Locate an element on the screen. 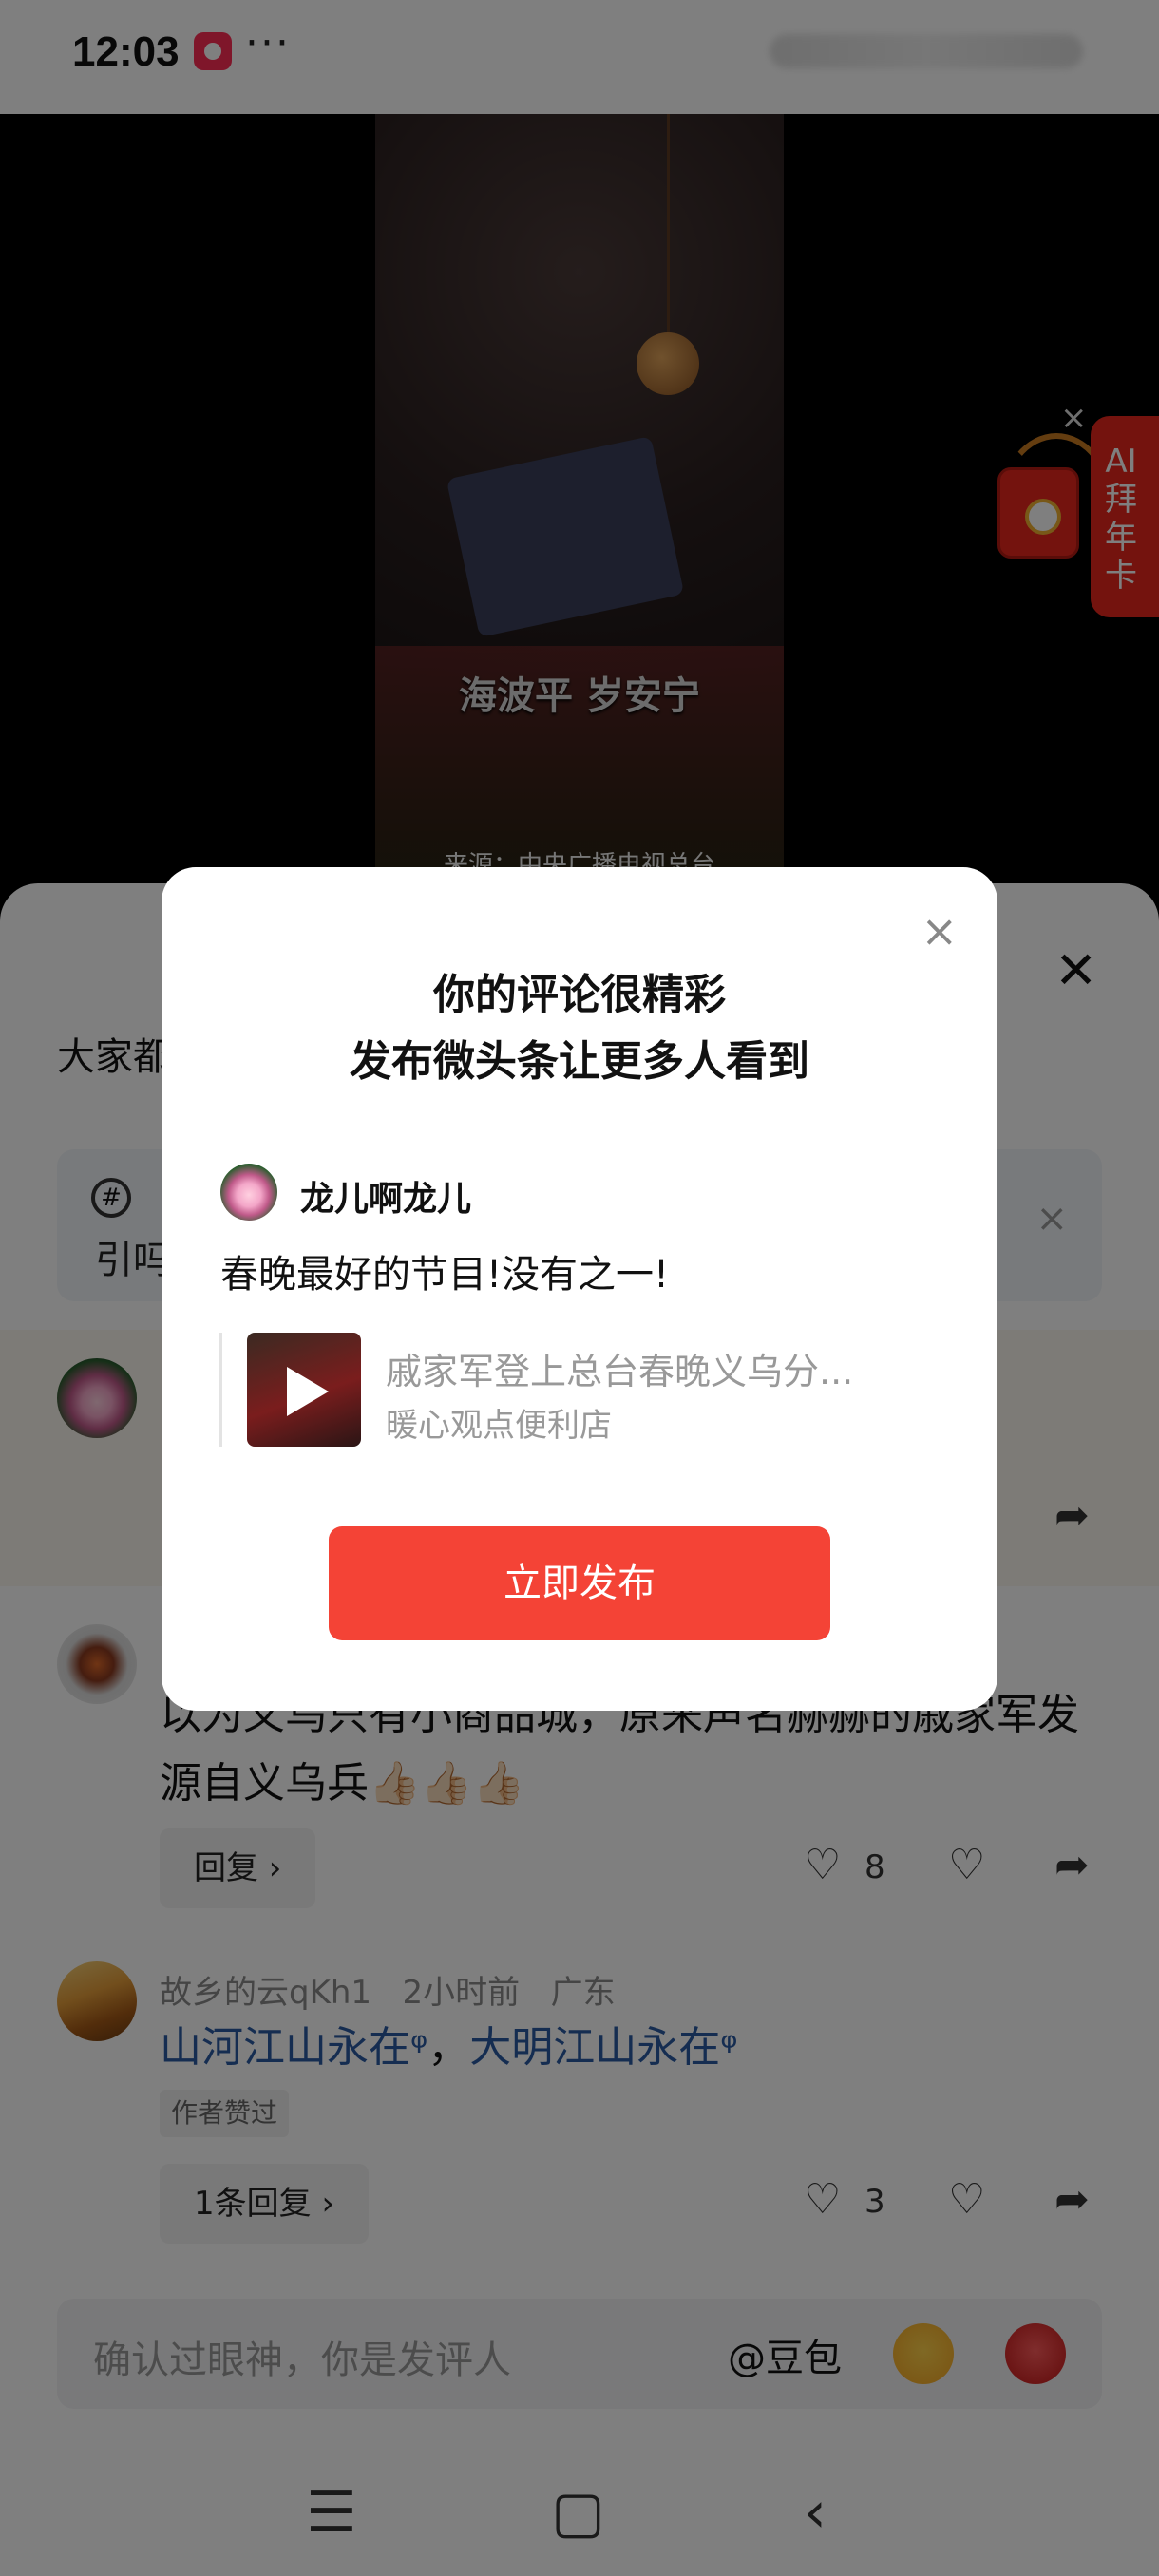 The height and width of the screenshot is (2576, 1159). popup-title-line2: 发布微头条让更多人看到 is located at coordinates (579, 1061).